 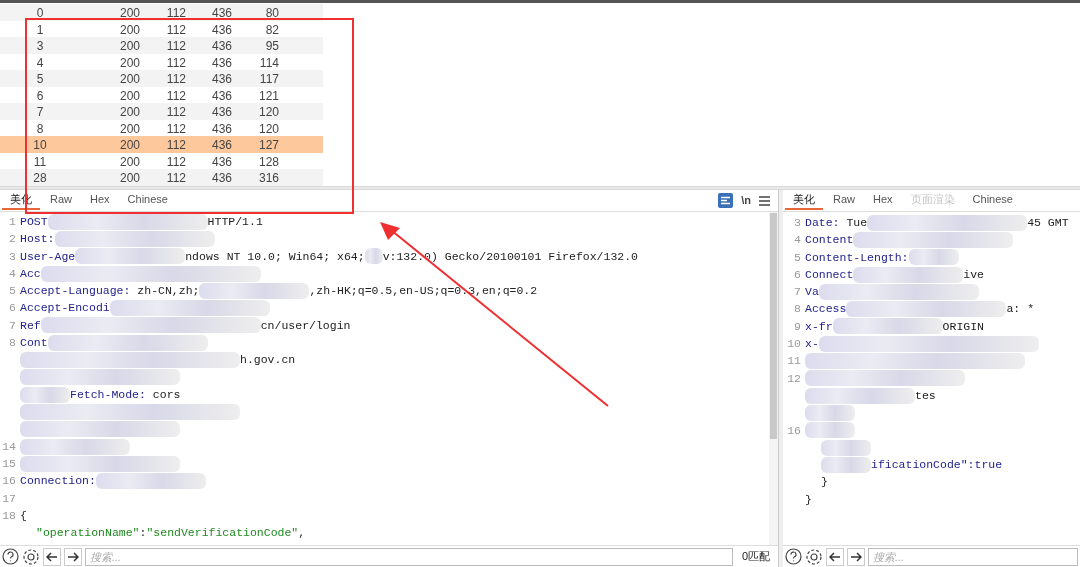 I want to click on line-number: 14, so click(x=9, y=446).